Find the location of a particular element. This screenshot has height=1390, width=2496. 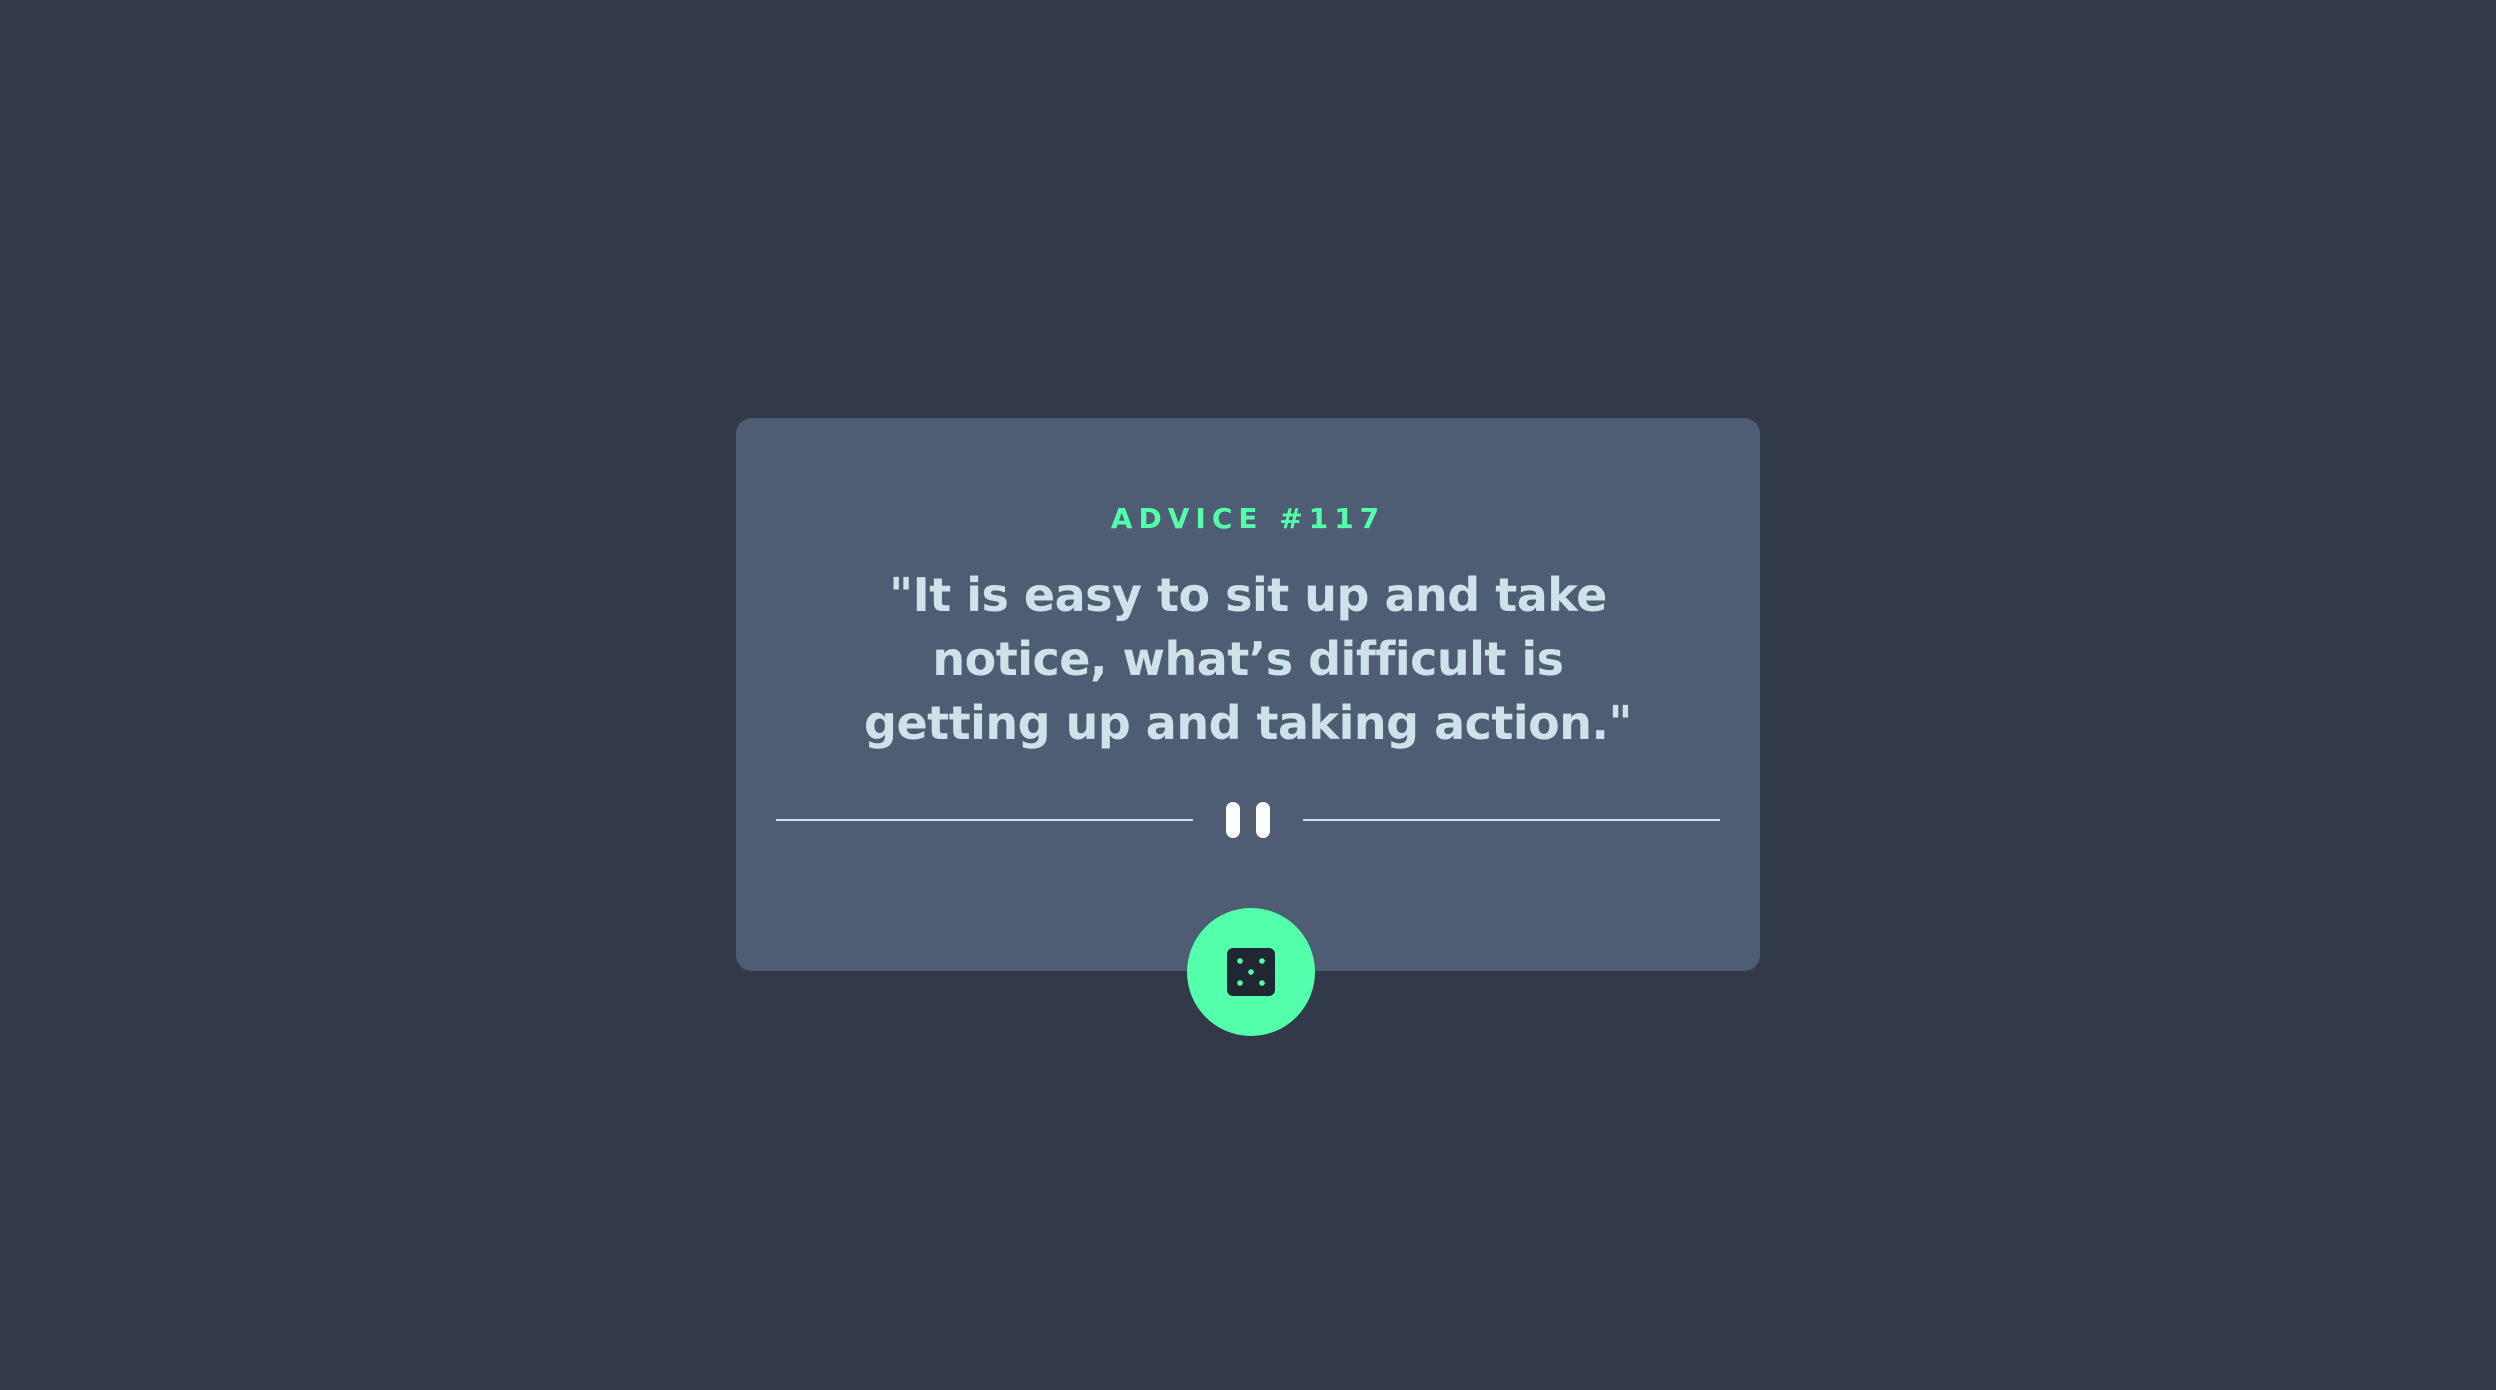

dice-icon is located at coordinates (1251, 972).